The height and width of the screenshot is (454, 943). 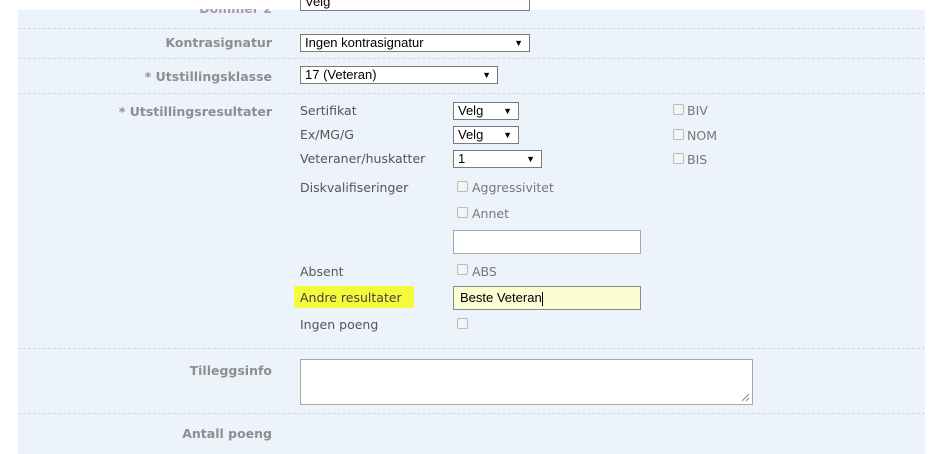 What do you see at coordinates (462, 323) in the screenshot?
I see `ingen-poeng-checkbox` at bounding box center [462, 323].